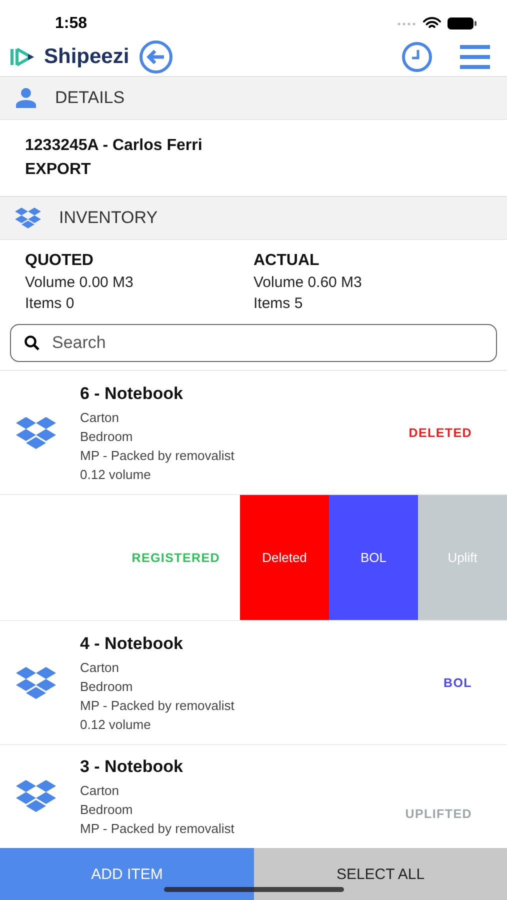 This screenshot has height=900, width=507. I want to click on inventory-item: 4 - Notebook Carton Bedroom MP - Packed by removalist 0.12 volume BOL, so click(253, 683).